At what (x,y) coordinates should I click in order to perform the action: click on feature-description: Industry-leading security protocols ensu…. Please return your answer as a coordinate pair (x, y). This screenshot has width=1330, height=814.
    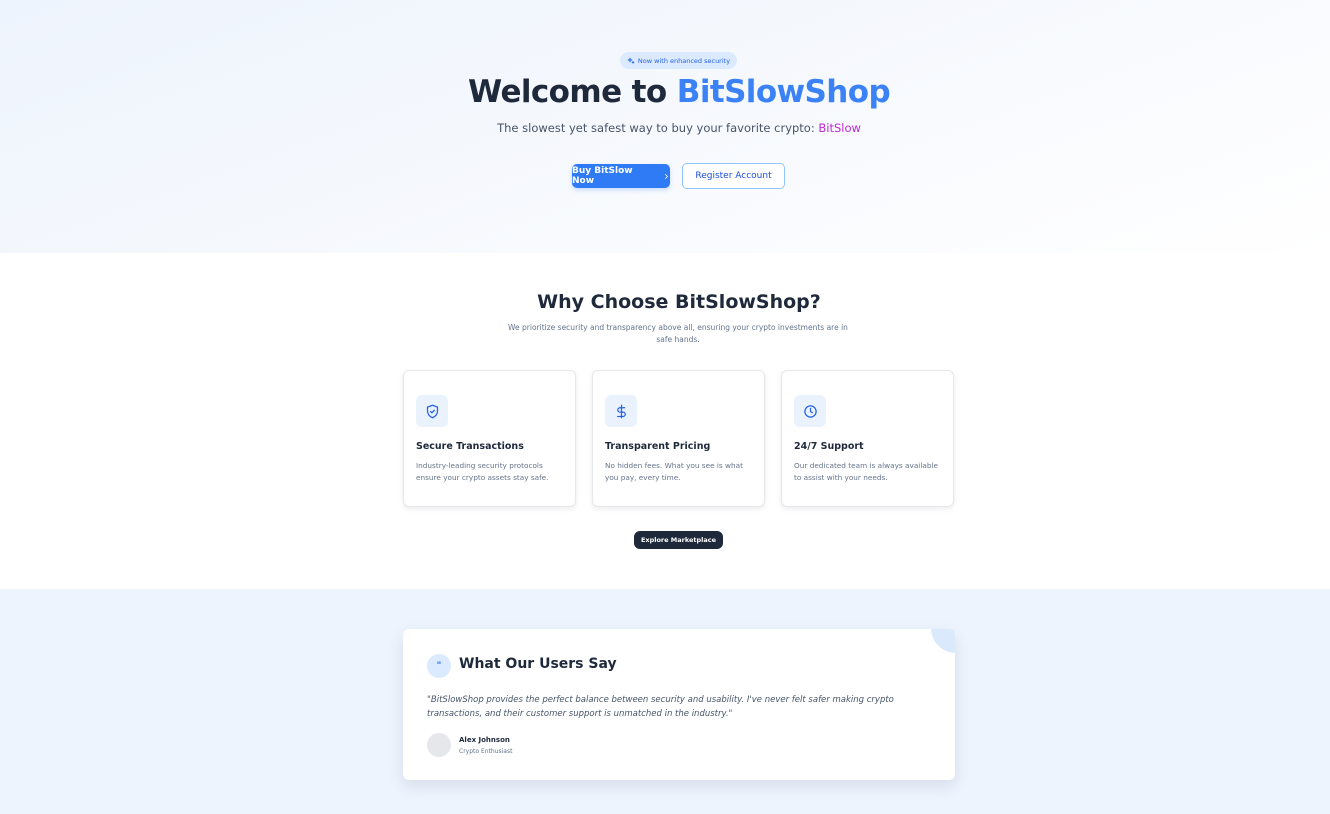
    Looking at the image, I should click on (482, 471).